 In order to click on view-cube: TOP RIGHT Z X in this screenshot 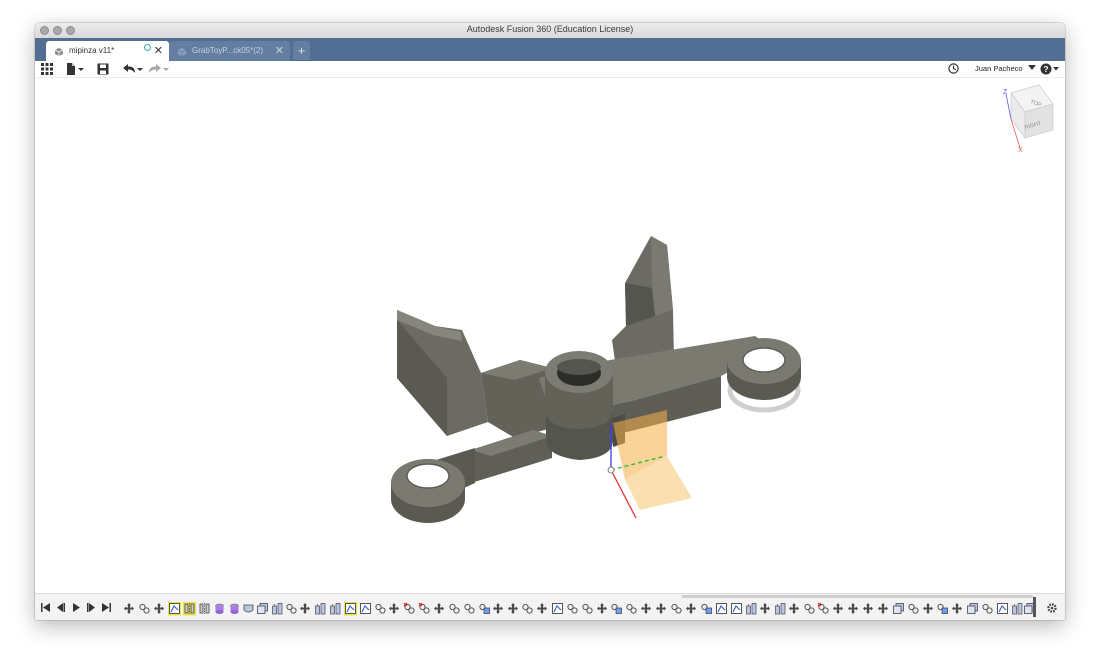, I will do `click(1028, 119)`.